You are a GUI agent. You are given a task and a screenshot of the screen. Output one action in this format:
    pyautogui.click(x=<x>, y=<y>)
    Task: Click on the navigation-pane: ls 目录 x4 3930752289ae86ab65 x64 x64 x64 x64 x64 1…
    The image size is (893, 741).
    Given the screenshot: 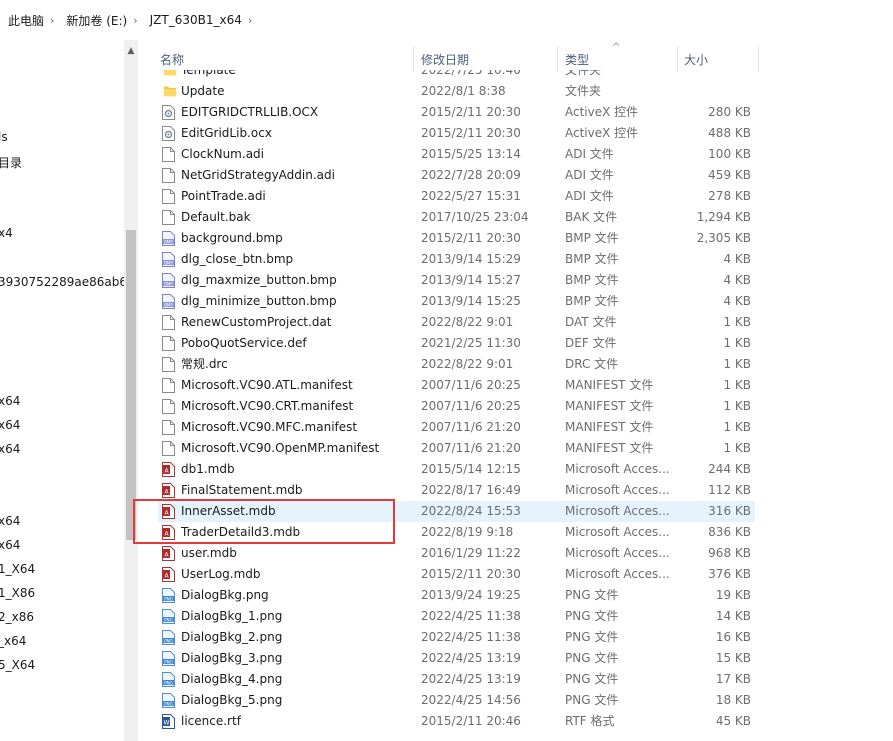 What is the action you would take?
    pyautogui.click(x=62, y=390)
    